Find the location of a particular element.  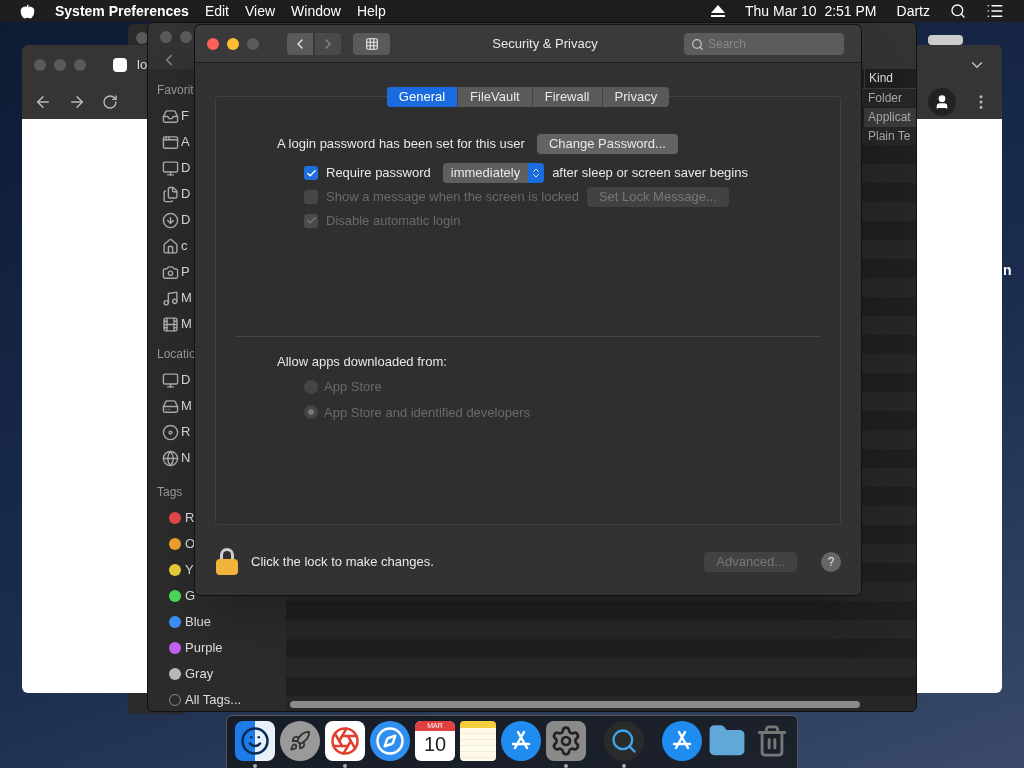

menu-item: Window is located at coordinates (316, 11).